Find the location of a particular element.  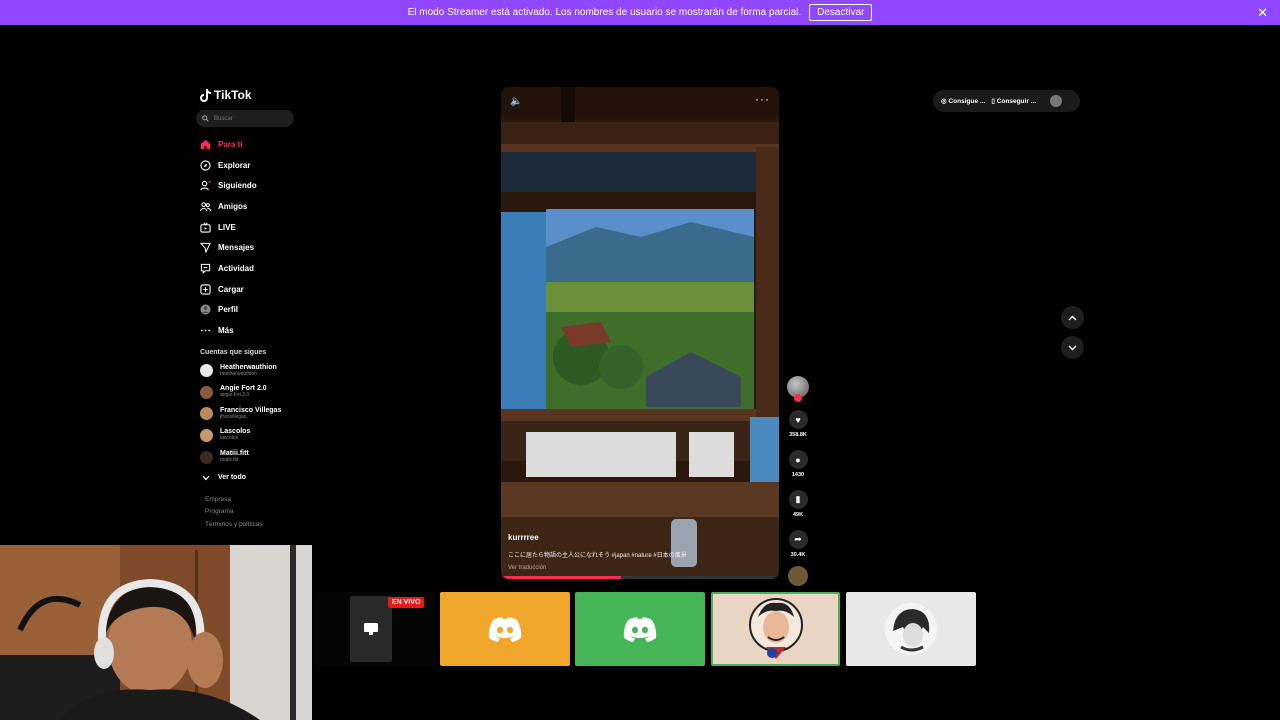

see-all-button: Ver todo is located at coordinates (251, 478).